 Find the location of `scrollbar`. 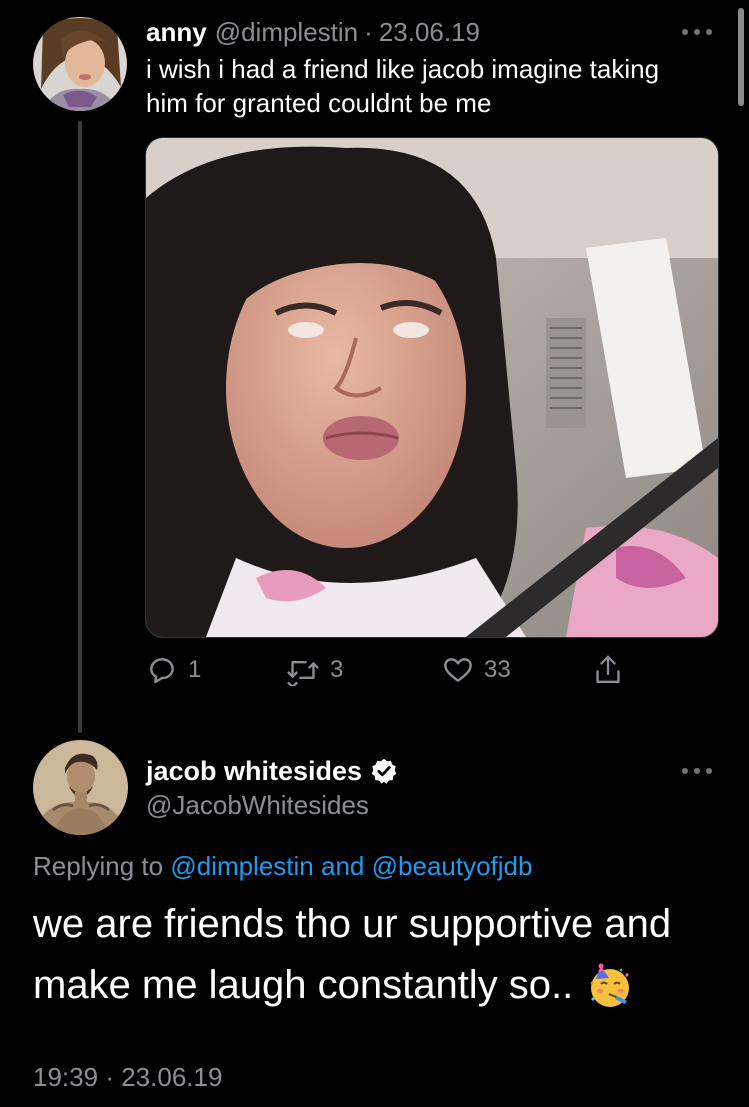

scrollbar is located at coordinates (741, 57).